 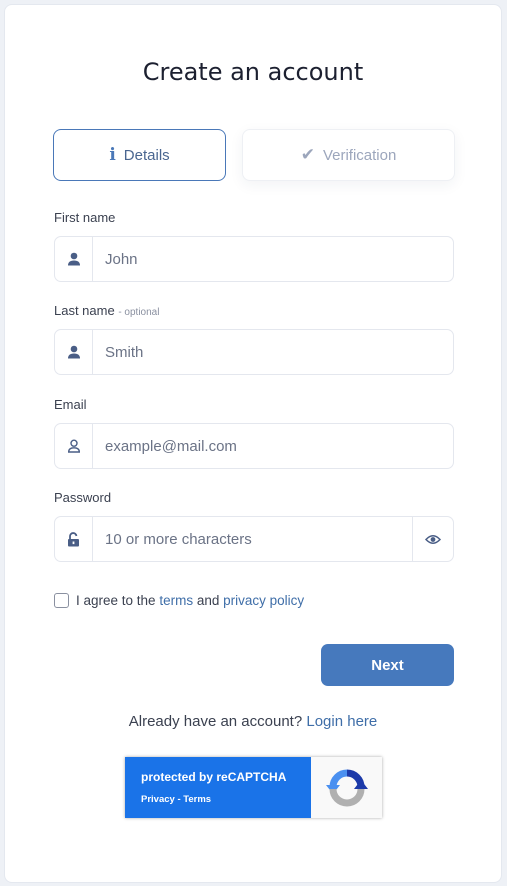 What do you see at coordinates (215, 721) in the screenshot?
I see `login-prompt-text: Already have an account?` at bounding box center [215, 721].